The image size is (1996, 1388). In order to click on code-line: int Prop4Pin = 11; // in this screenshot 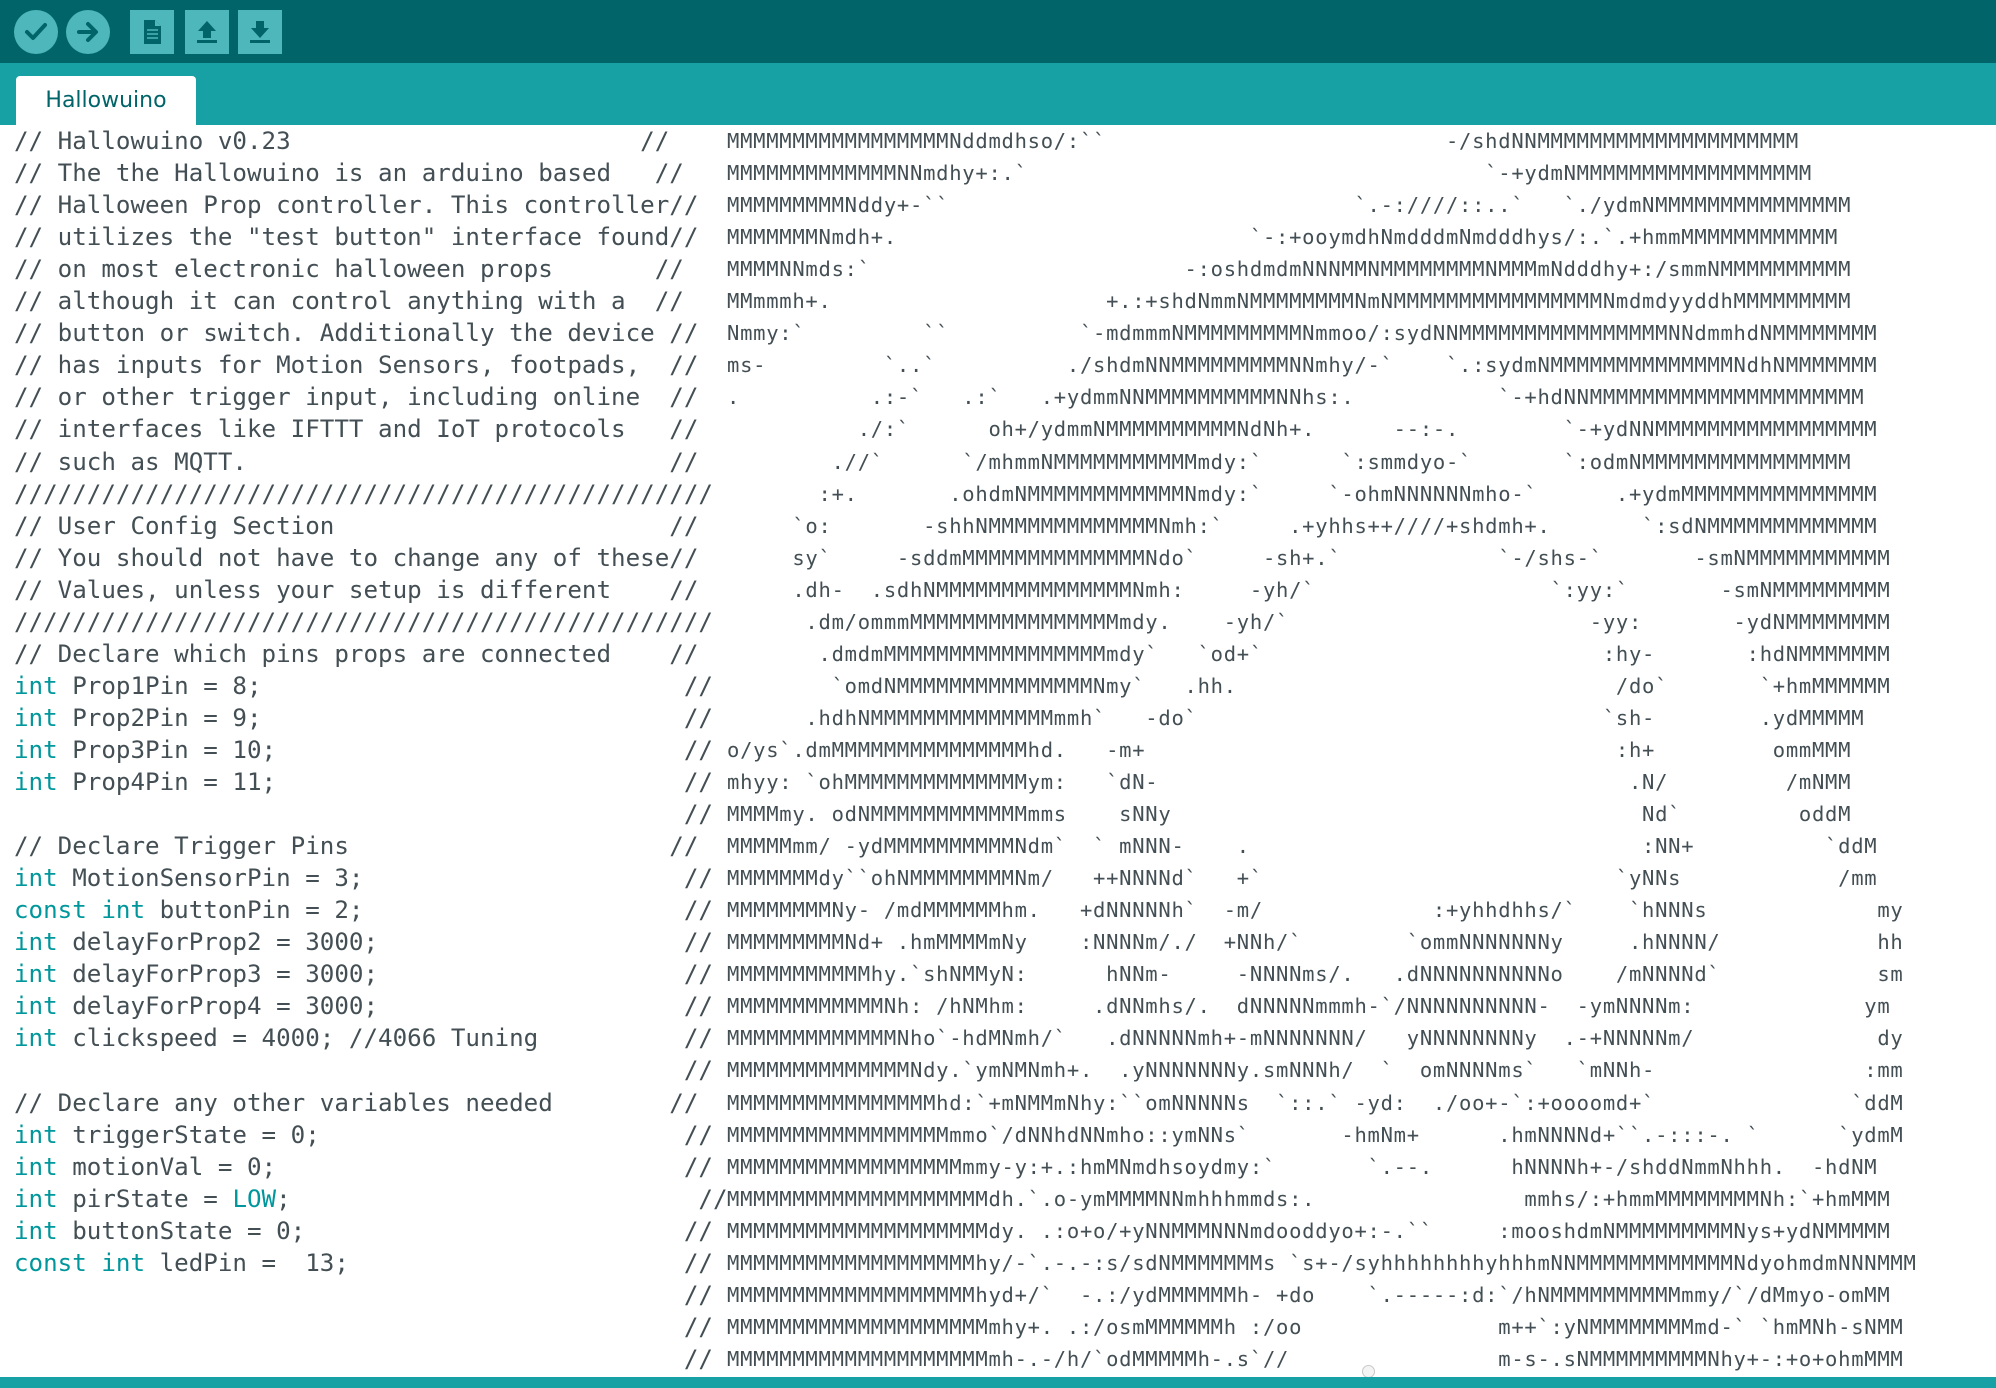, I will do `click(363, 782)`.